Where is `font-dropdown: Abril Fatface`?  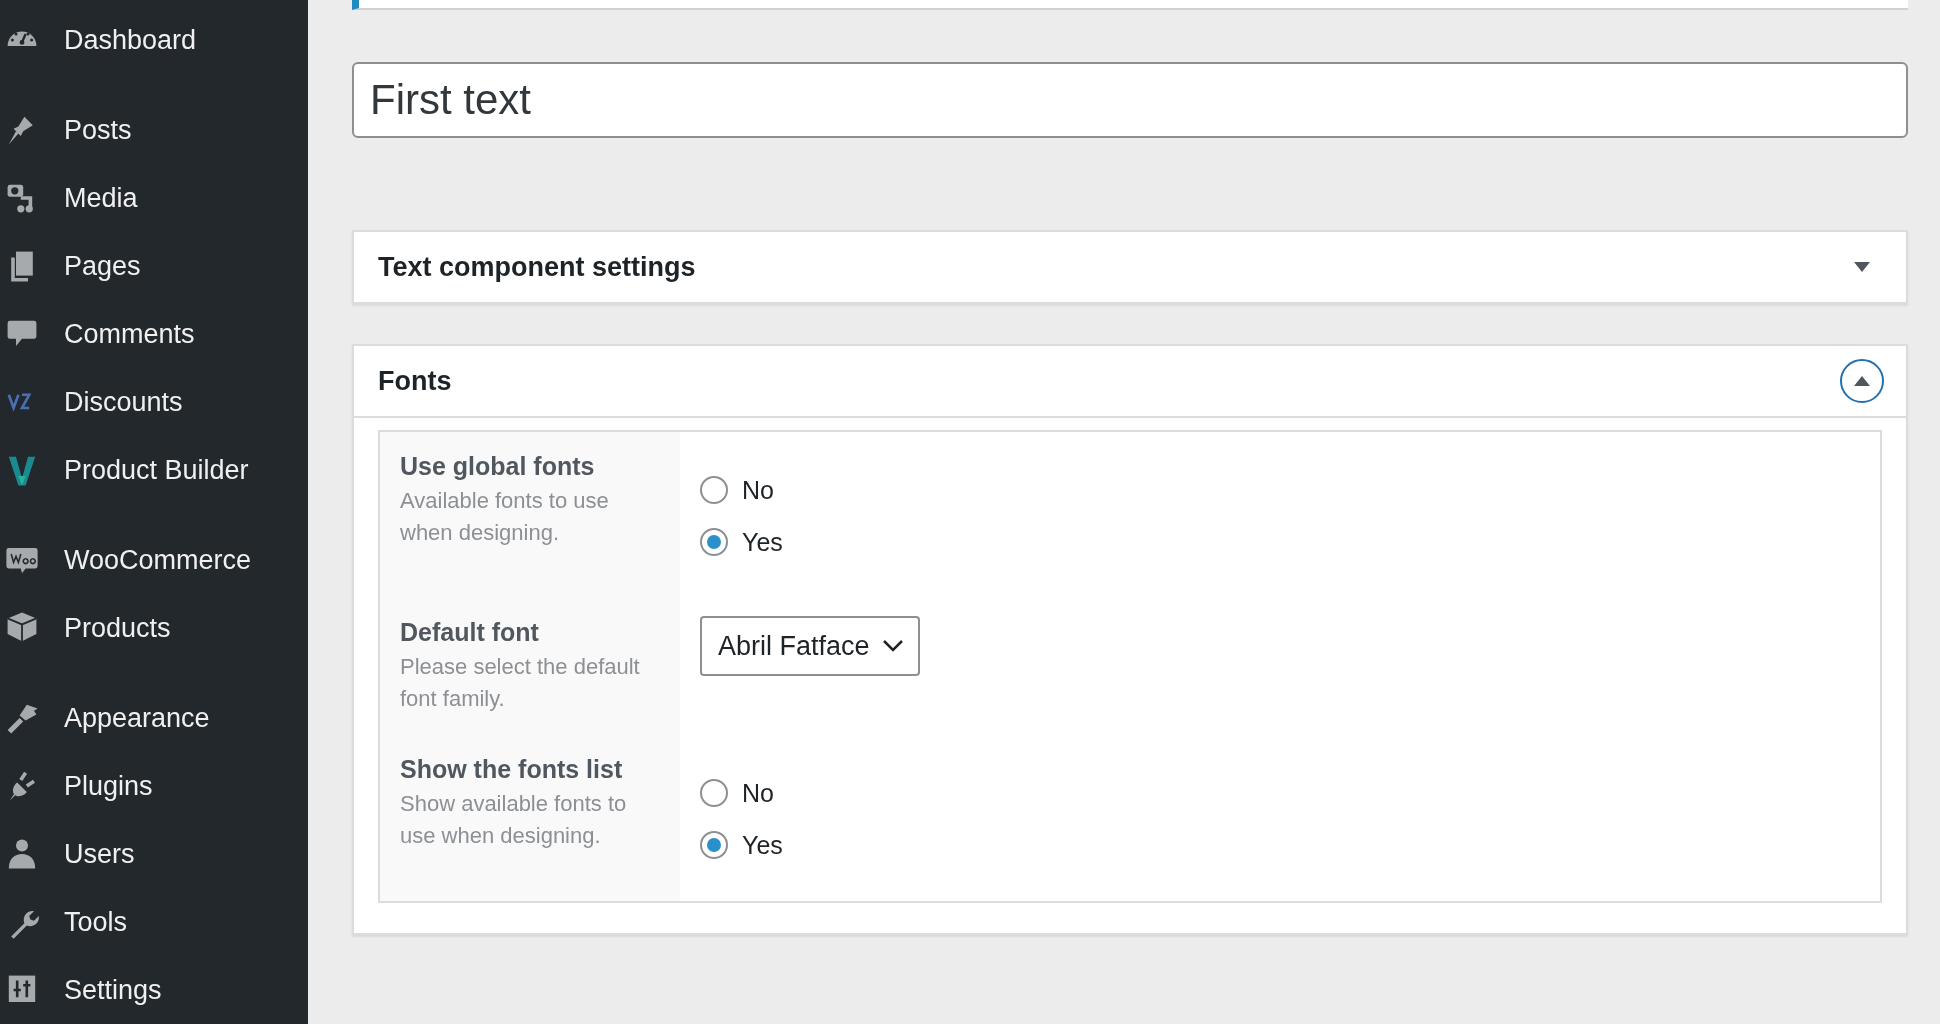
font-dropdown: Abril Fatface is located at coordinates (810, 646).